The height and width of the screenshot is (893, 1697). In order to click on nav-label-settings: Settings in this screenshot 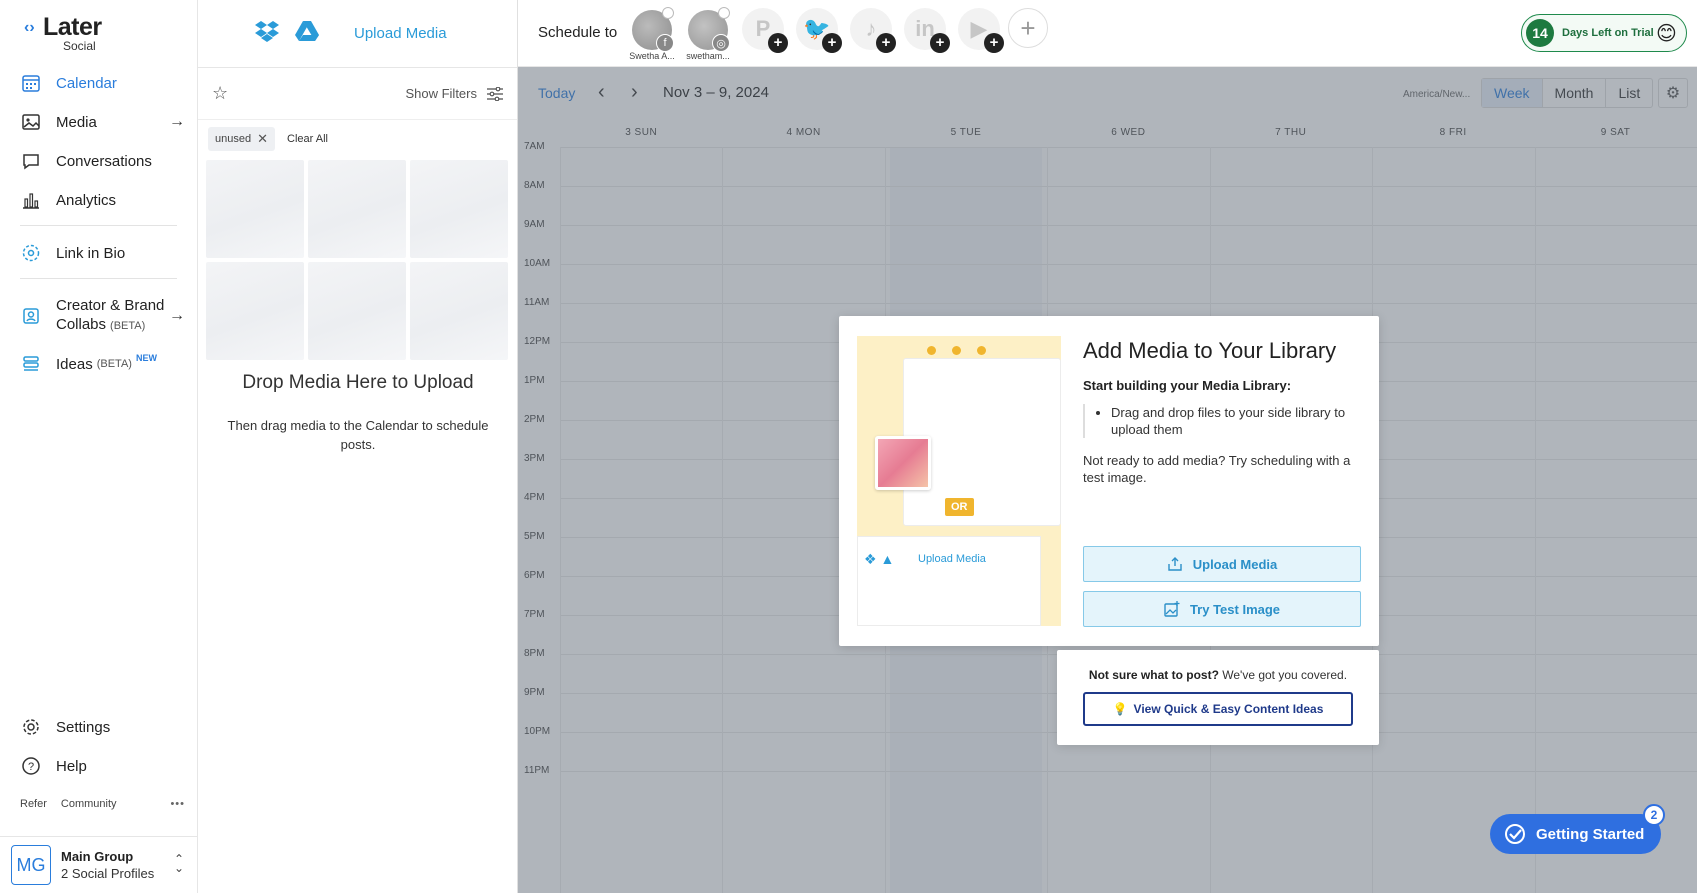, I will do `click(83, 727)`.